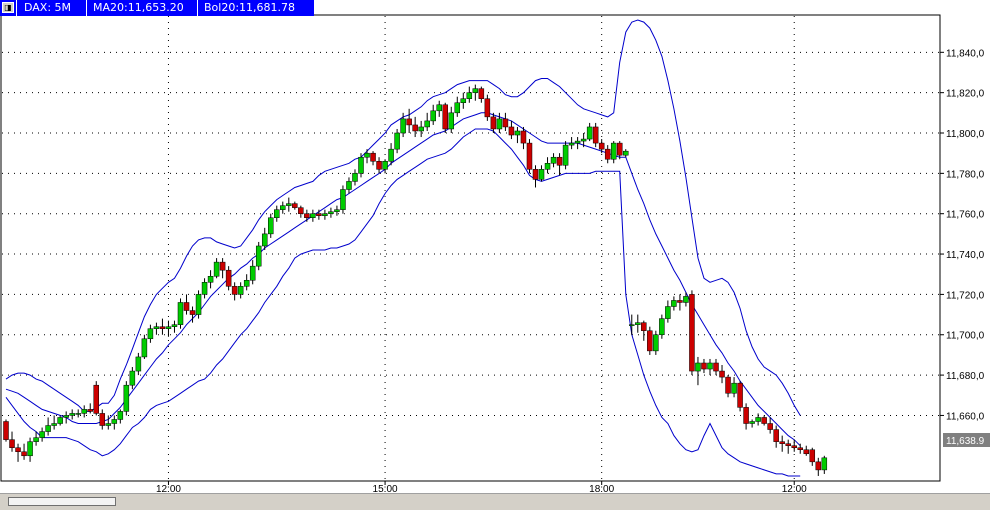 The image size is (990, 510). I want to click on horizontal-scrollbar, so click(470, 501).